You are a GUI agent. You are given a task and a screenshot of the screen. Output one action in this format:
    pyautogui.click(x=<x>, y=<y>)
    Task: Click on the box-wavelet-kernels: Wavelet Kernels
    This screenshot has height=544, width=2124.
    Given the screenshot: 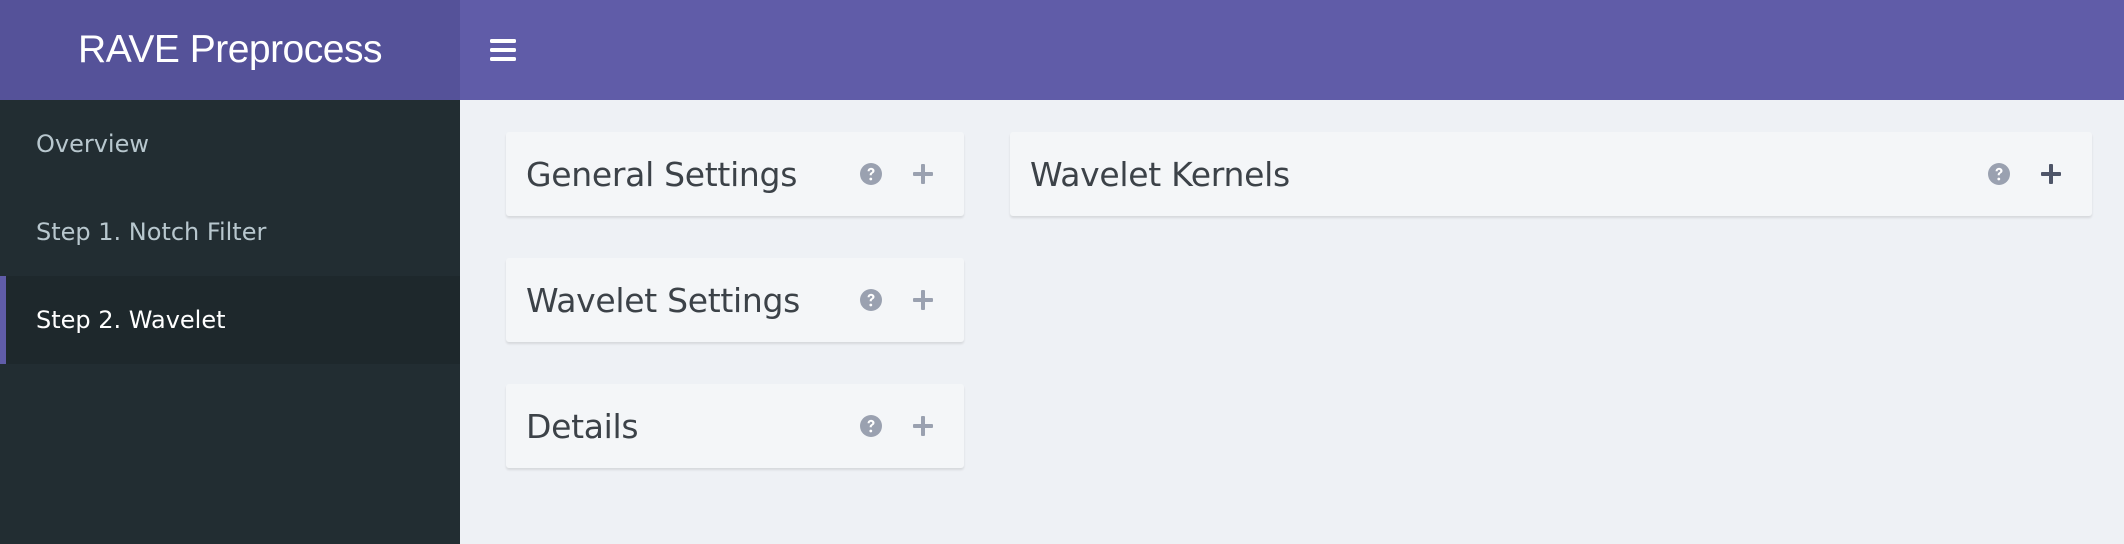 What is the action you would take?
    pyautogui.click(x=1551, y=174)
    